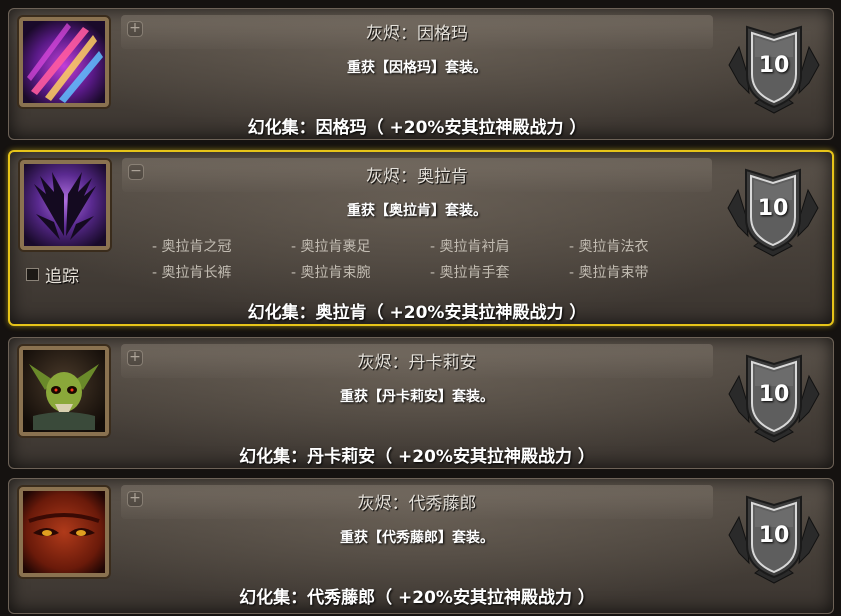 The height and width of the screenshot is (616, 841). I want to click on set-item: - 奥拉肯衬肩, so click(499, 246).